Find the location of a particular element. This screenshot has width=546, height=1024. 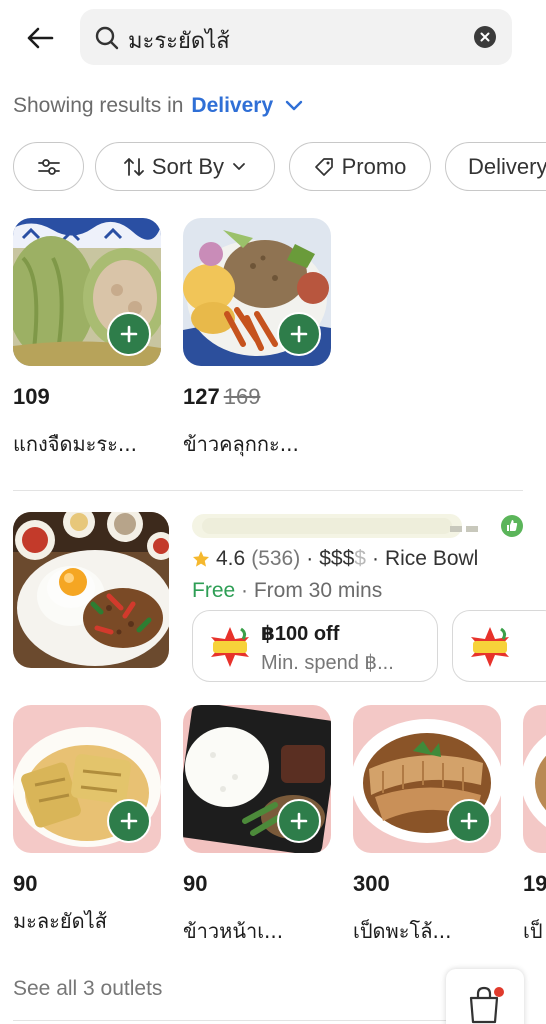

promo-label: Promo is located at coordinates (374, 166).